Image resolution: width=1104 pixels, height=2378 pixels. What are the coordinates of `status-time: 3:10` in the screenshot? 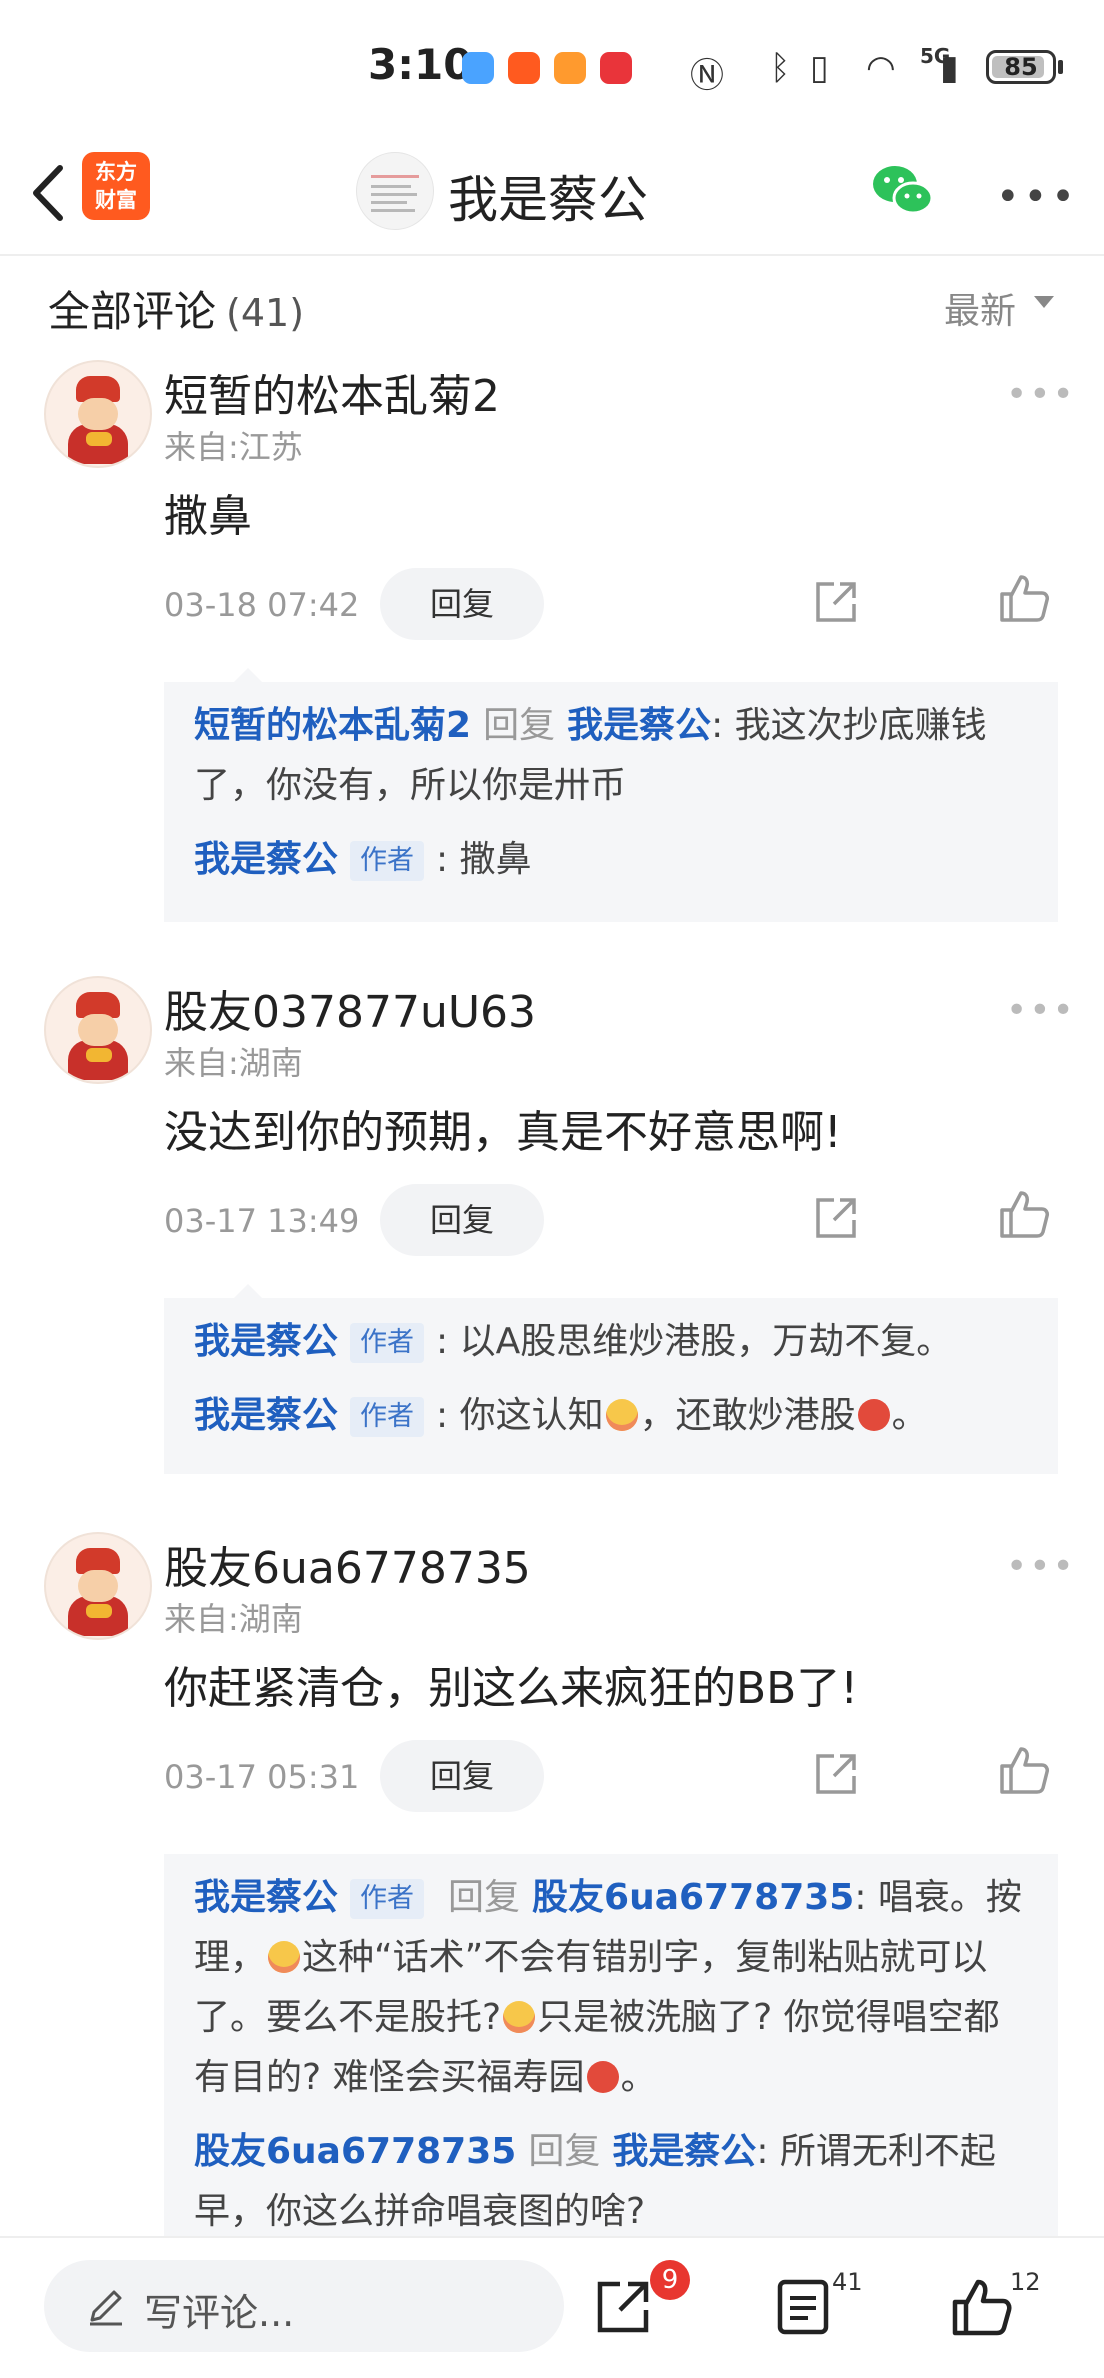 It's located at (420, 64).